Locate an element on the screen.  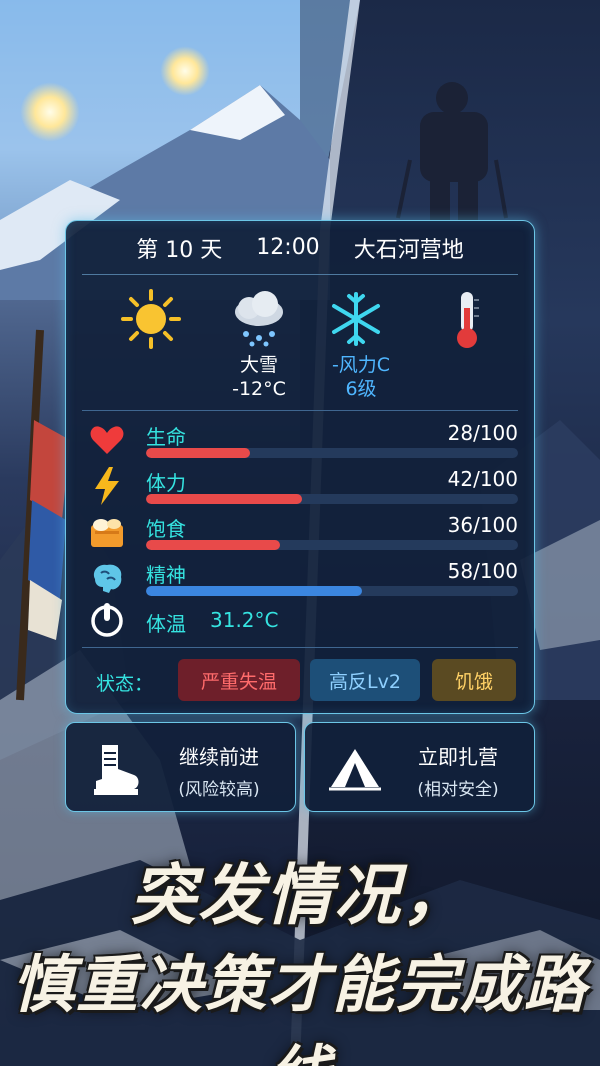
badge-label: 严重失温 is located at coordinates (238, 681).